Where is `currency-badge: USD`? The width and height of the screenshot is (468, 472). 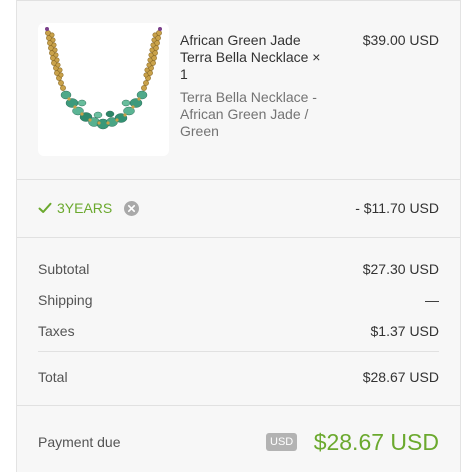
currency-badge: USD is located at coordinates (282, 442).